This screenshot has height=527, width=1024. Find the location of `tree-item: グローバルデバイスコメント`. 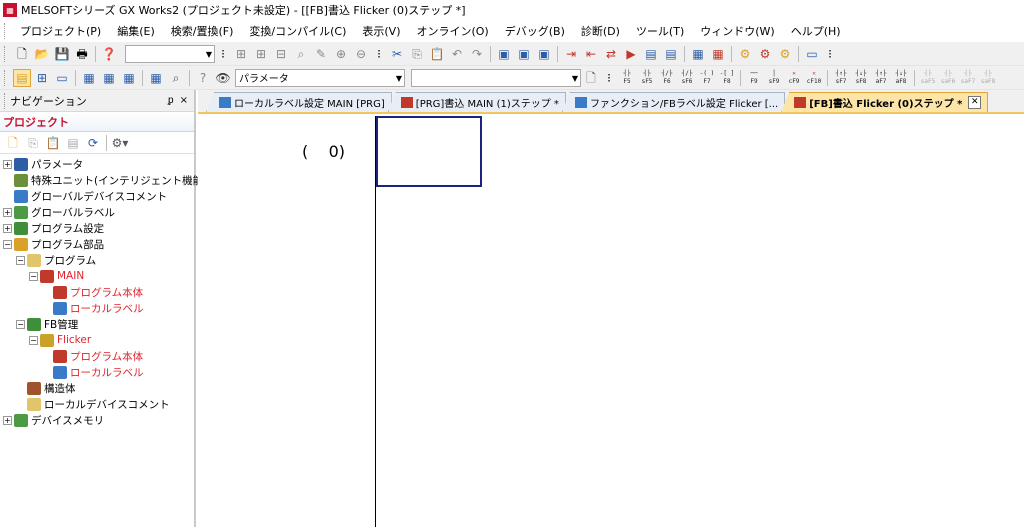

tree-item: グローバルデバイスコメント is located at coordinates (97, 196).